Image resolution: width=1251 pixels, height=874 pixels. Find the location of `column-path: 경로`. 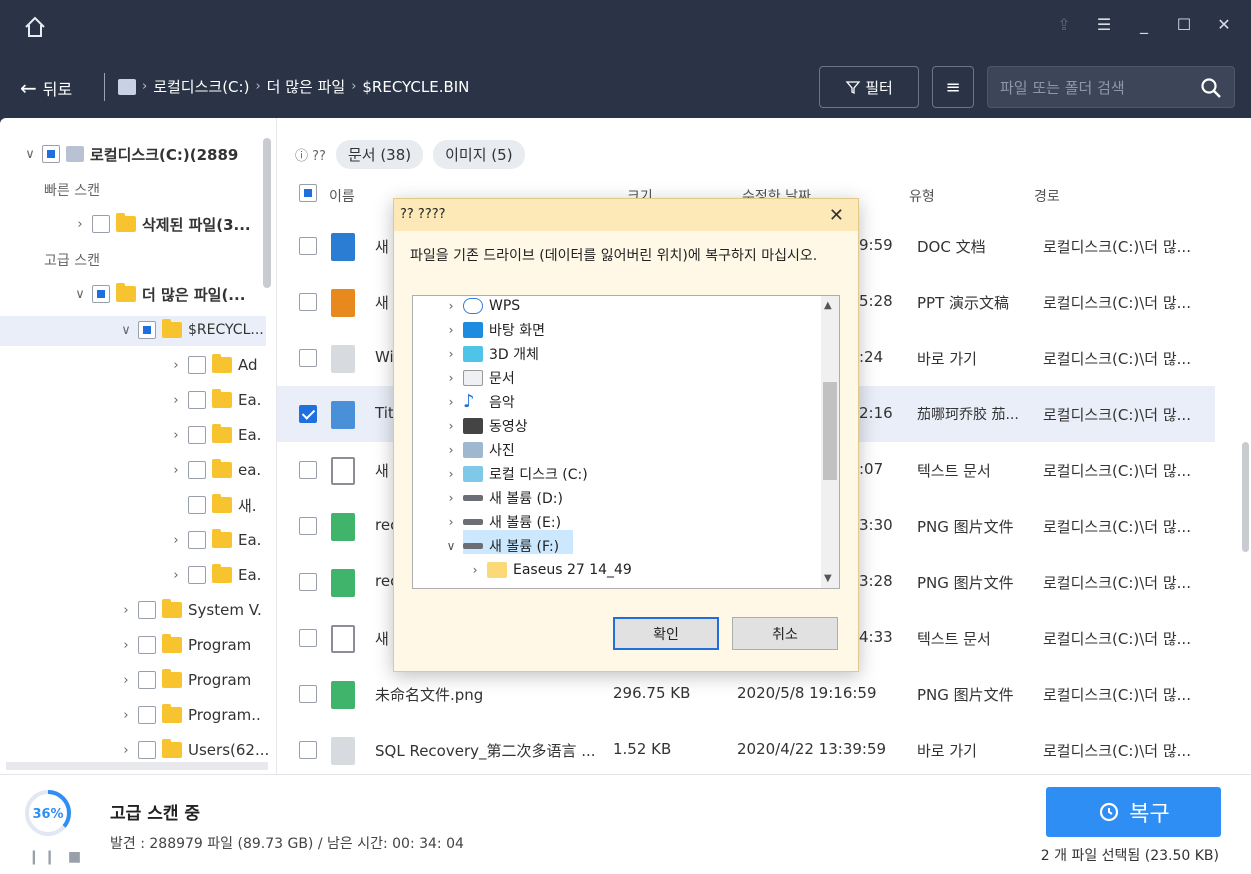

column-path: 경로 is located at coordinates (1047, 196).